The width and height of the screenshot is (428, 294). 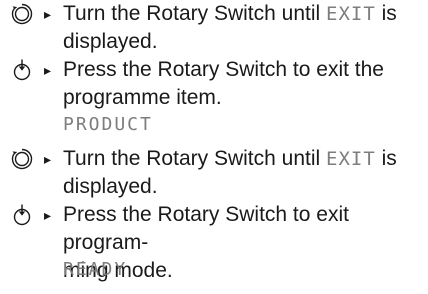 What do you see at coordinates (95, 269) in the screenshot?
I see `display-result: READY` at bounding box center [95, 269].